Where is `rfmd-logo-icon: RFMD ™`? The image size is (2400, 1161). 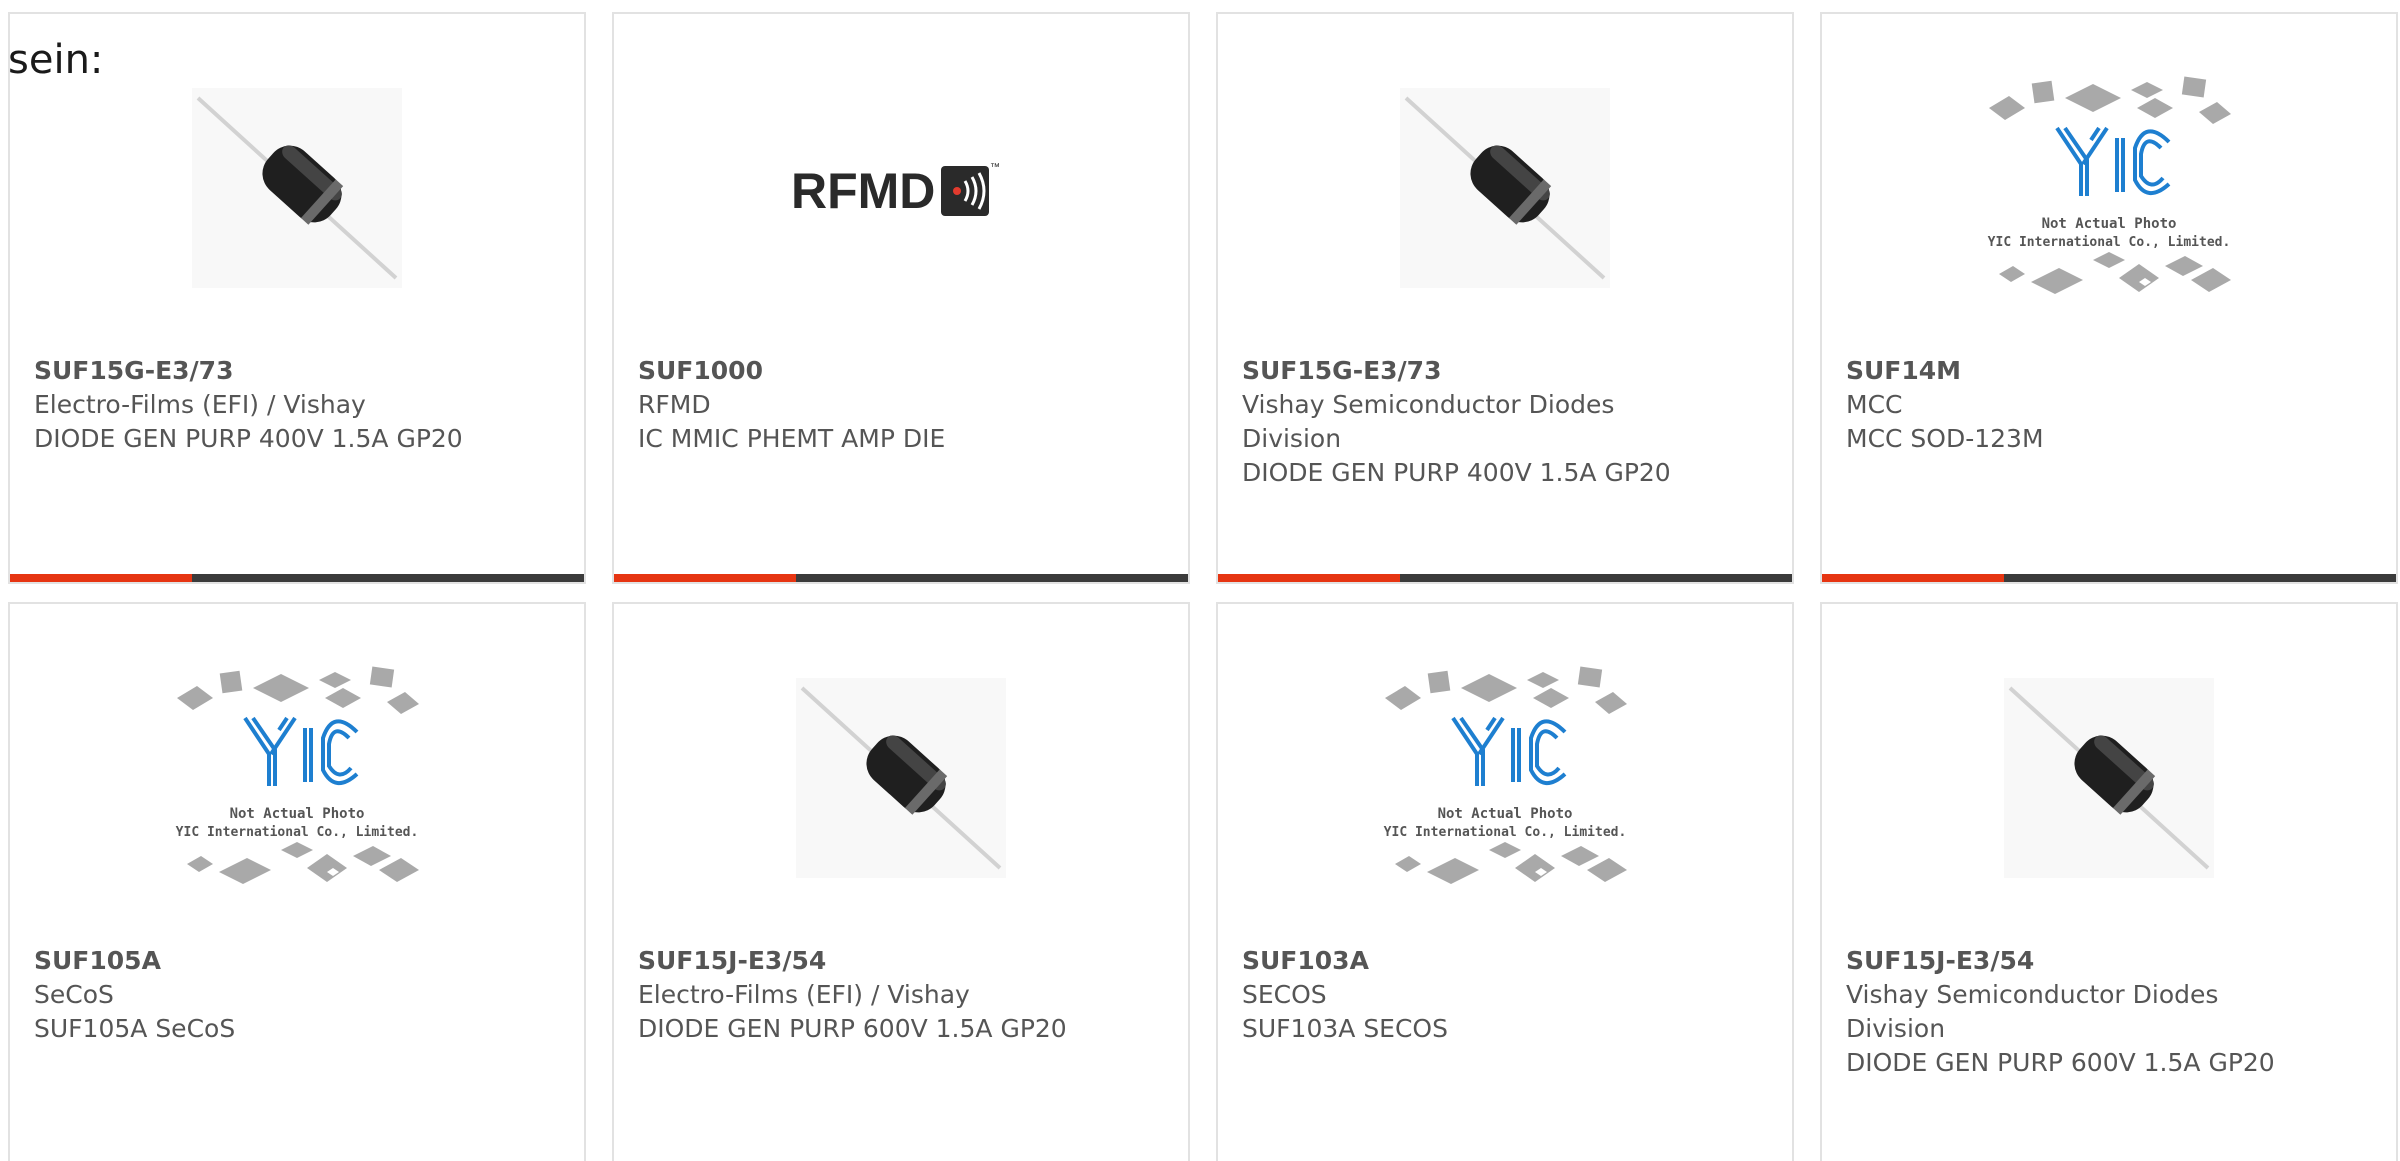
rfmd-logo-icon: RFMD ™ is located at coordinates (895, 190).